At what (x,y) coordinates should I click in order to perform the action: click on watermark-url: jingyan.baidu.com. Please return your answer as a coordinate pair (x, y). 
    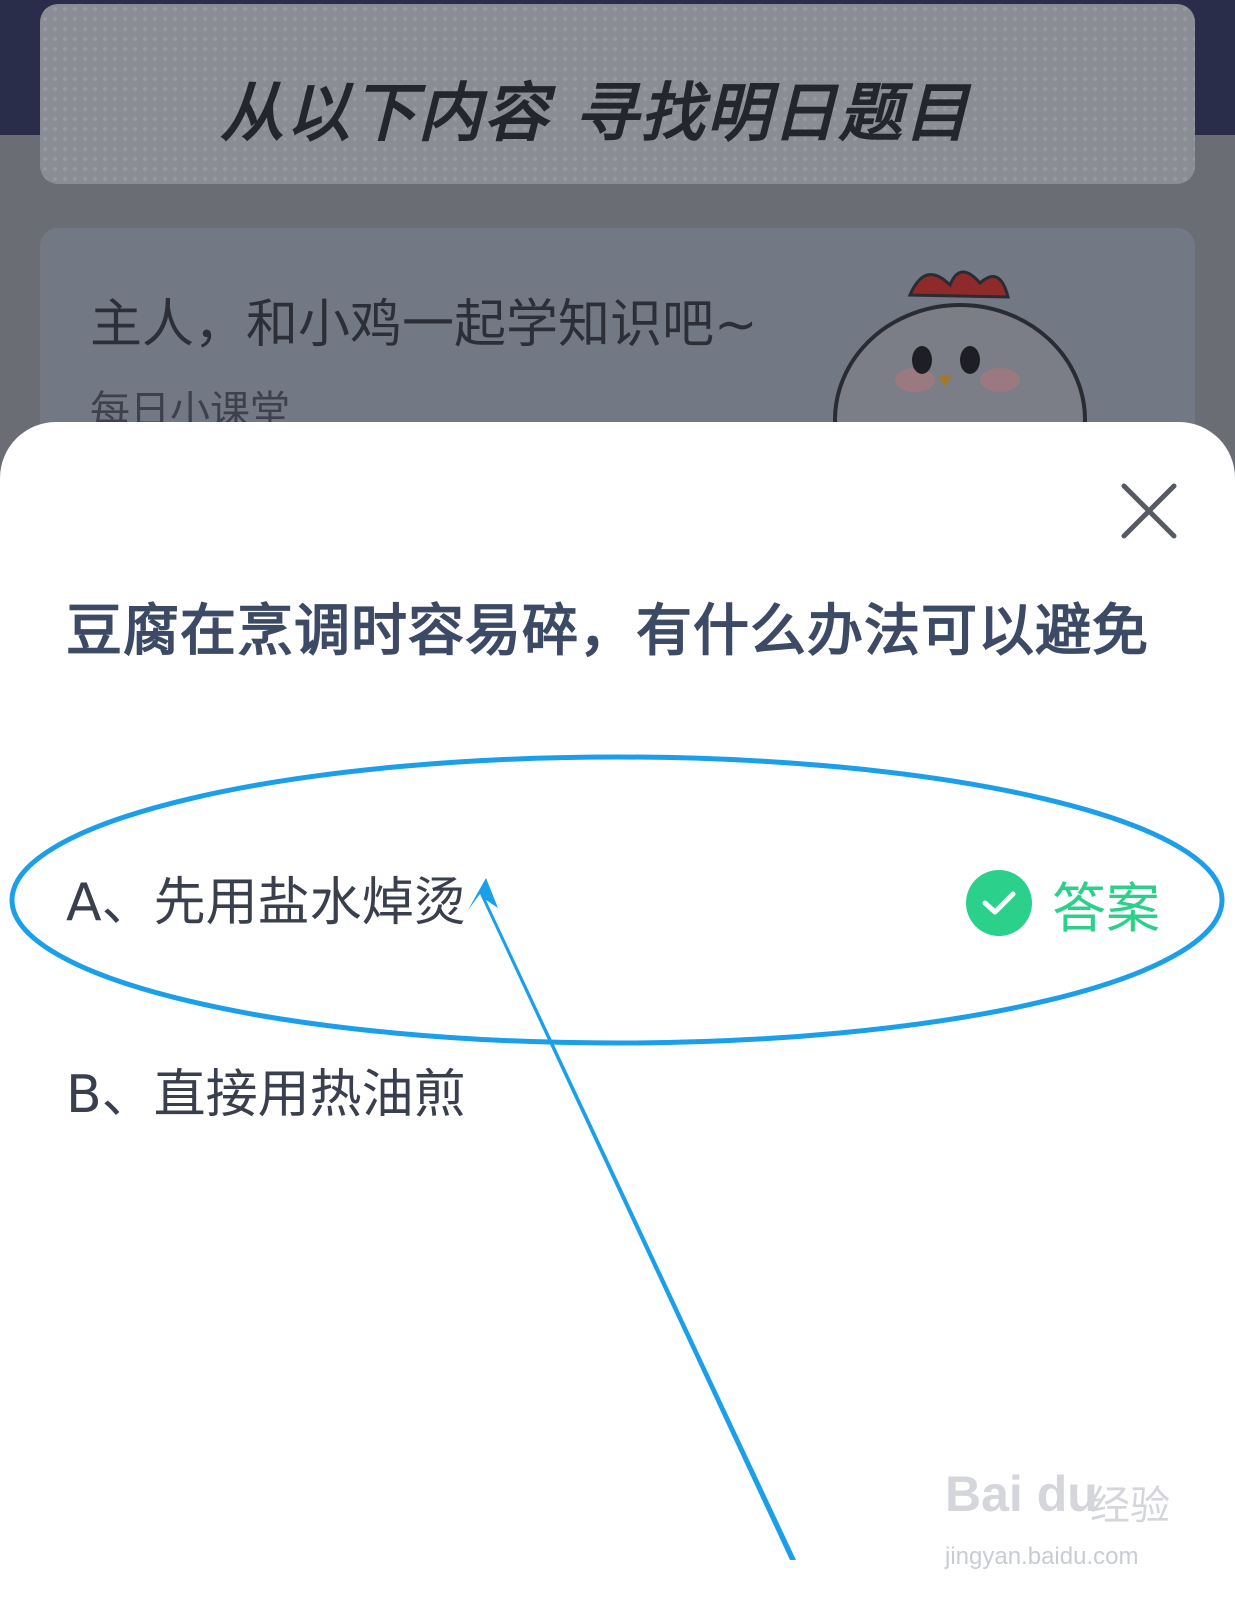
    Looking at the image, I should click on (1042, 1556).